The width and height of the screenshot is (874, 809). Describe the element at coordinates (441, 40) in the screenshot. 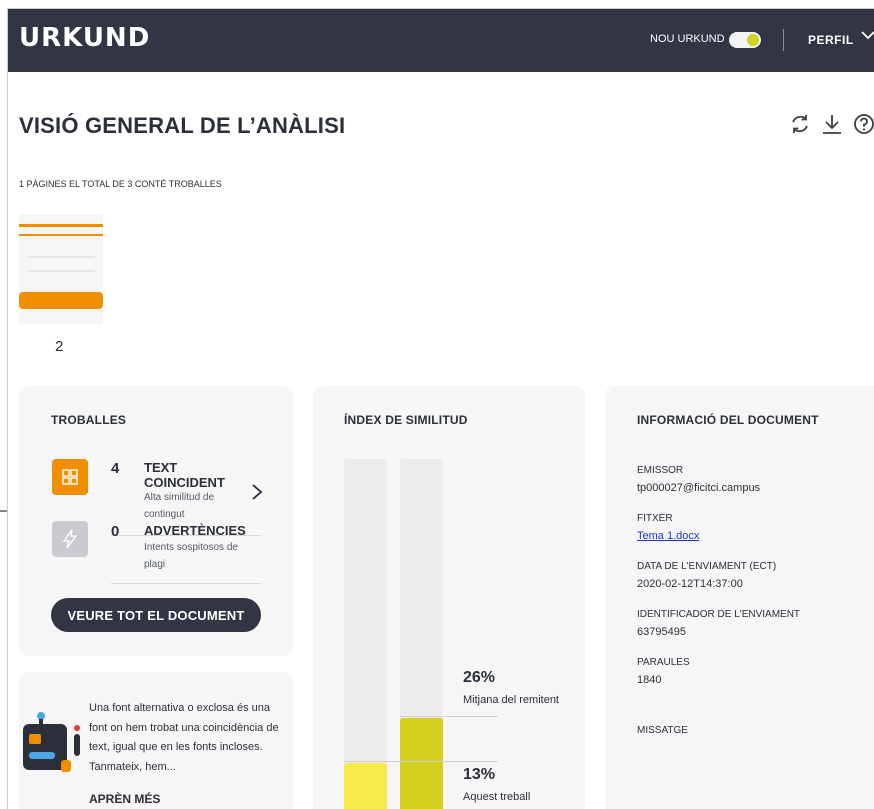

I see `top-bar: URKUND NOU URKUND PERFIL` at that location.